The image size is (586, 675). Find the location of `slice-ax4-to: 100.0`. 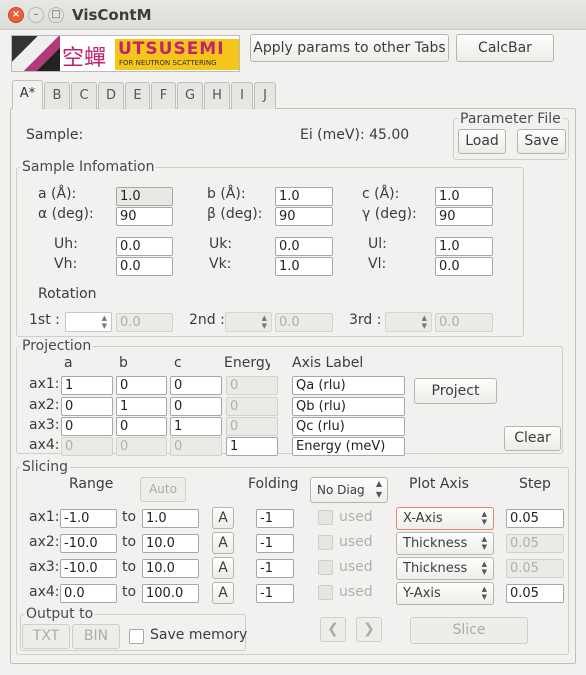

slice-ax4-to: 100.0 is located at coordinates (170, 593).